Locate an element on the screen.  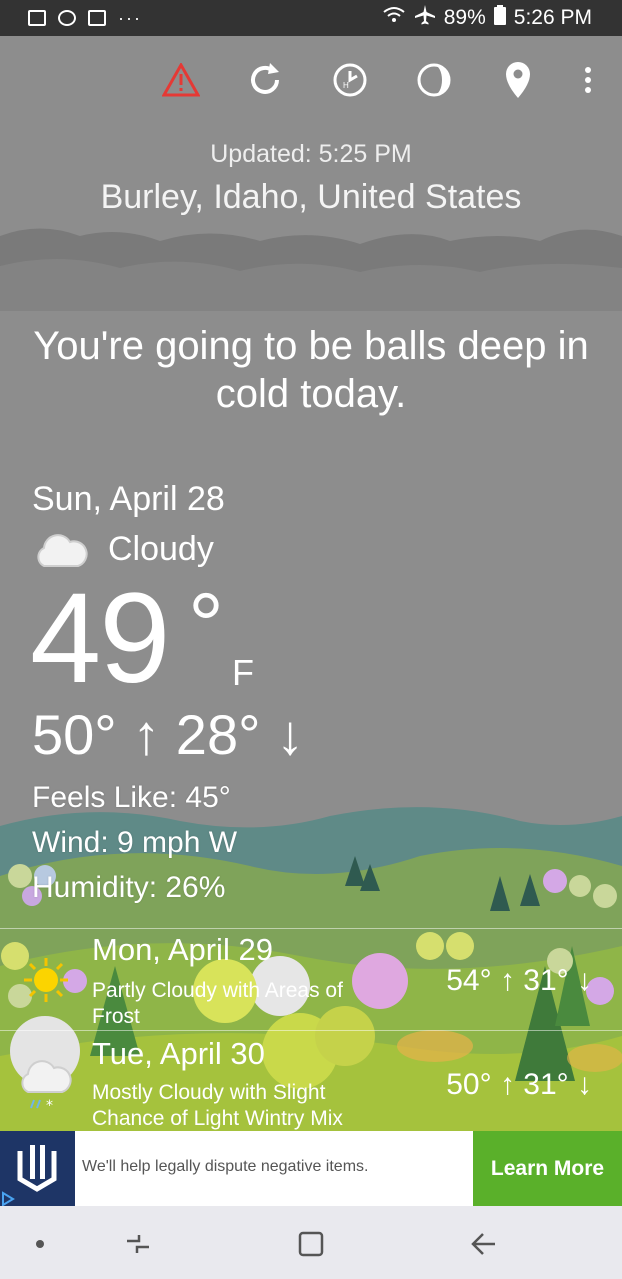
alert-icon is located at coordinates (181, 80).